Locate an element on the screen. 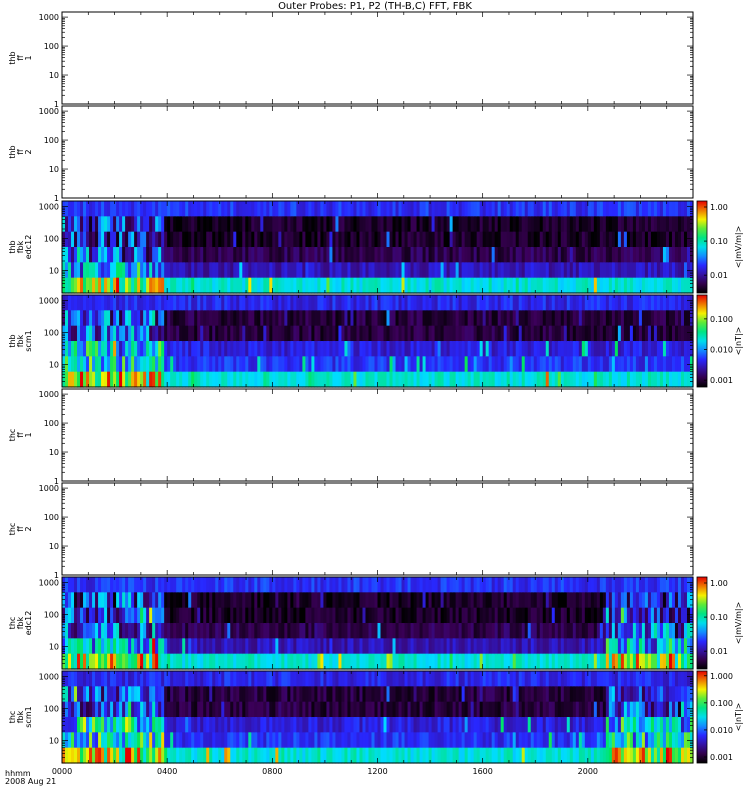 The image size is (750, 800). panel-thc-ff-2: 1101001000 is located at coordinates (366, 531).